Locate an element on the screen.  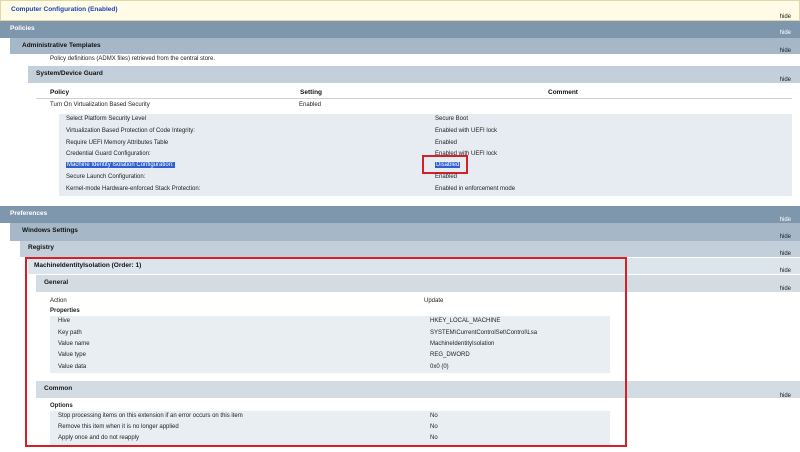
turn-on-vbs-policy-link: Turn On Virtualization Based Security is located at coordinates (100, 105).